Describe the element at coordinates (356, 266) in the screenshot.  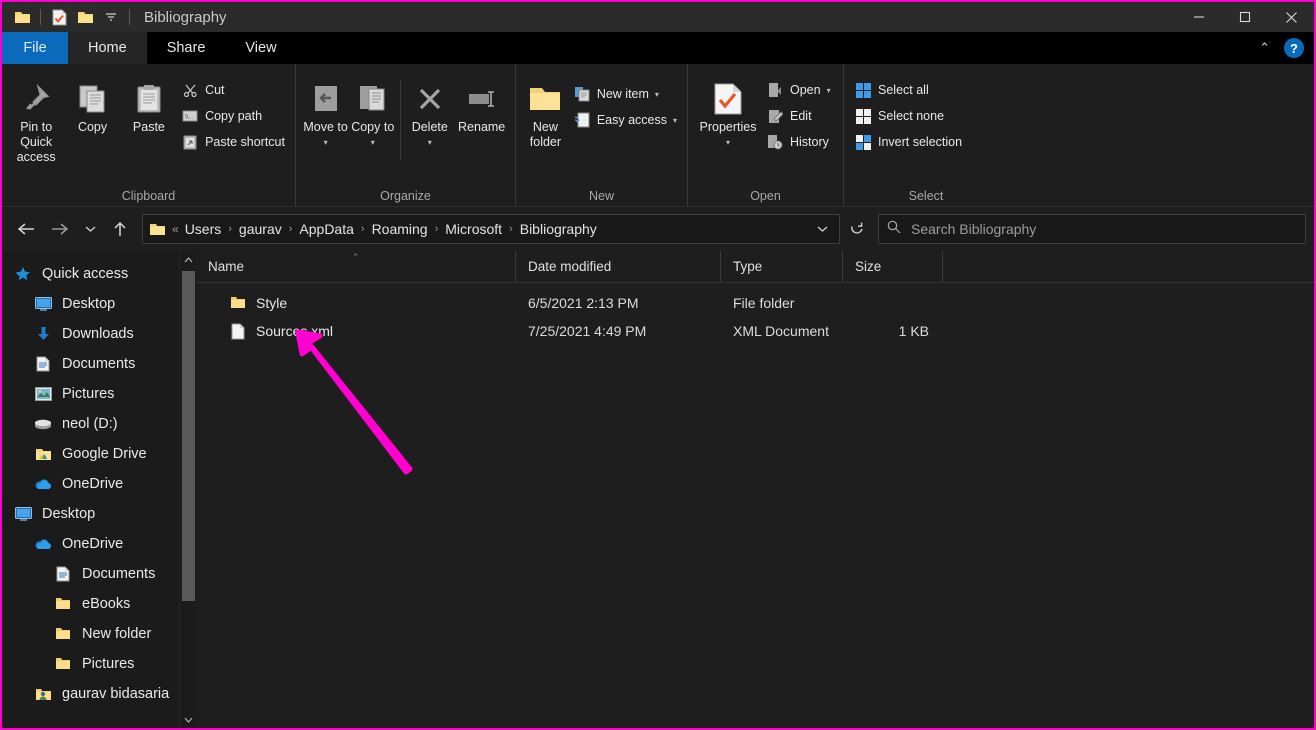
I see `column-header-name: ⌃ Name` at that location.